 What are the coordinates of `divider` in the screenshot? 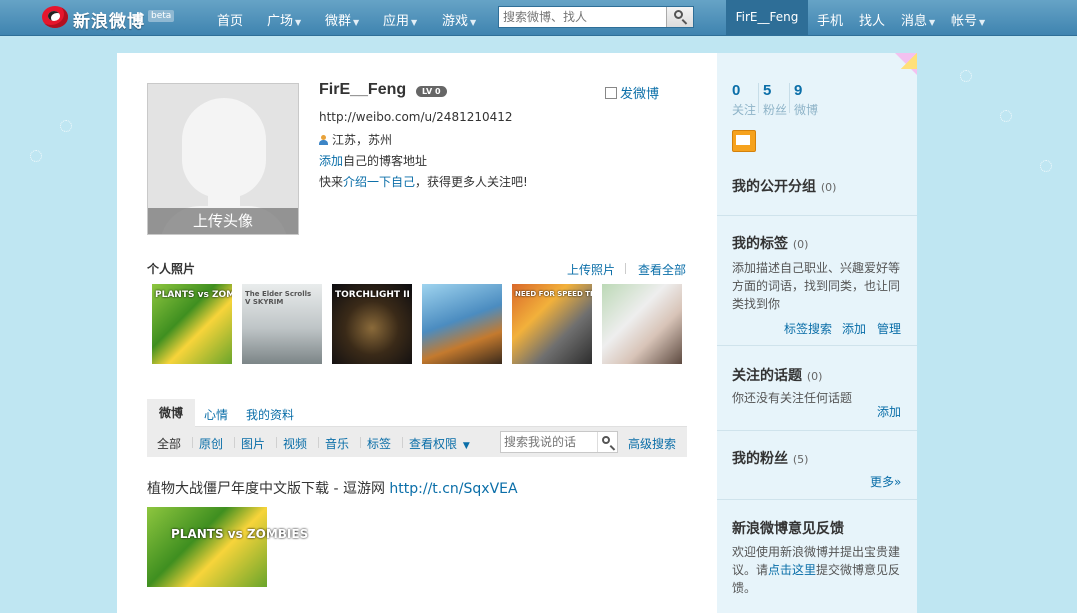 It's located at (625, 268).